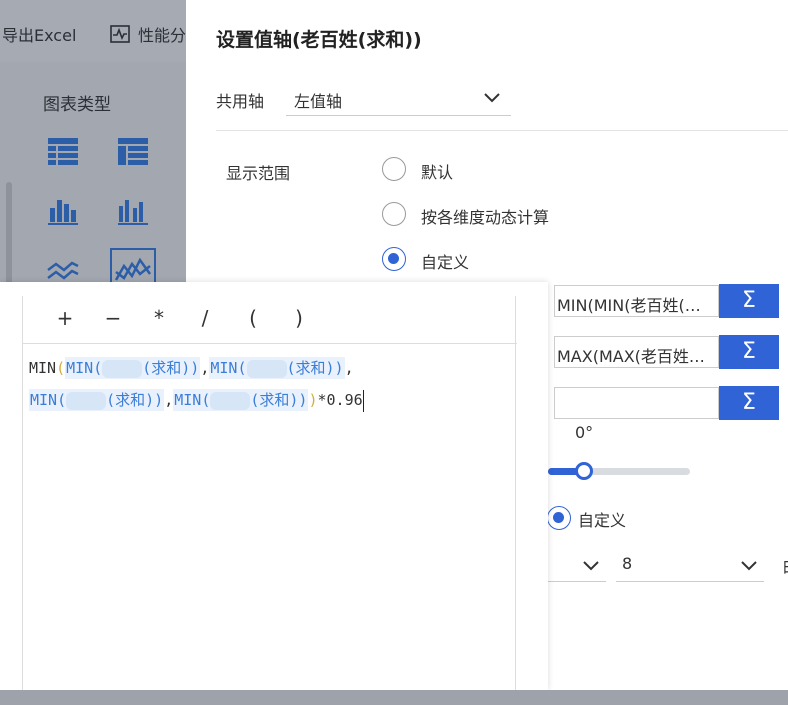 Image resolution: width=788 pixels, height=705 pixels. I want to click on interval-sigma-button: Σ, so click(749, 403).